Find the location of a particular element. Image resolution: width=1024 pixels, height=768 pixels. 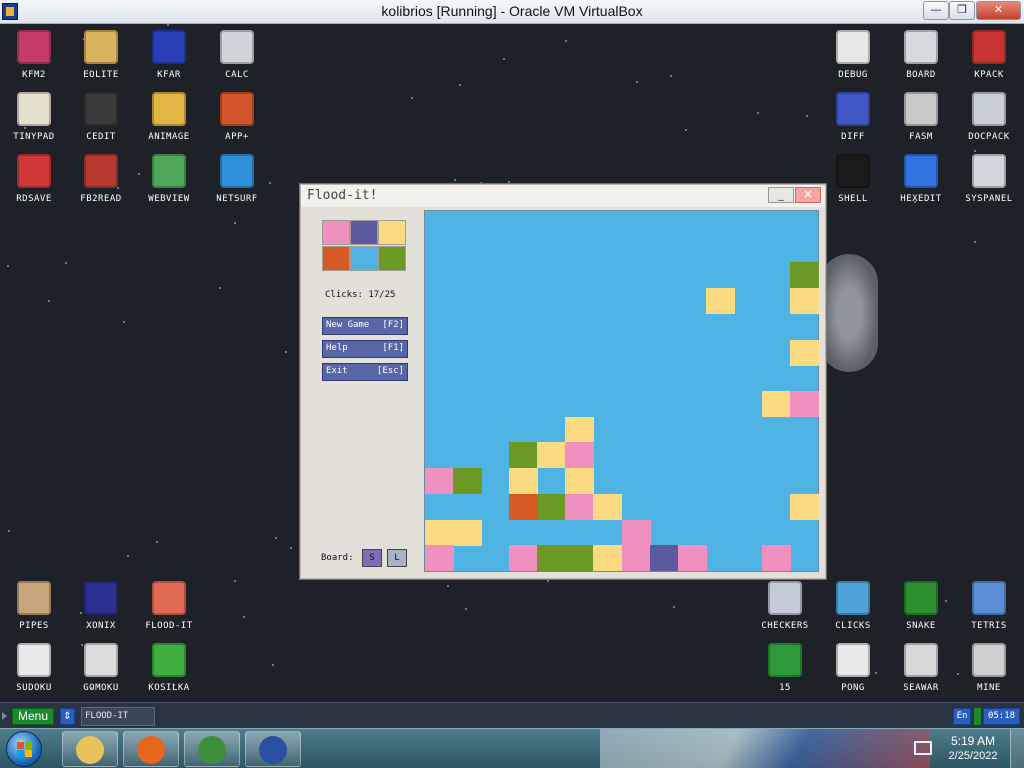

desktop-icon-label: SEAWAR is located at coordinates (921, 688).